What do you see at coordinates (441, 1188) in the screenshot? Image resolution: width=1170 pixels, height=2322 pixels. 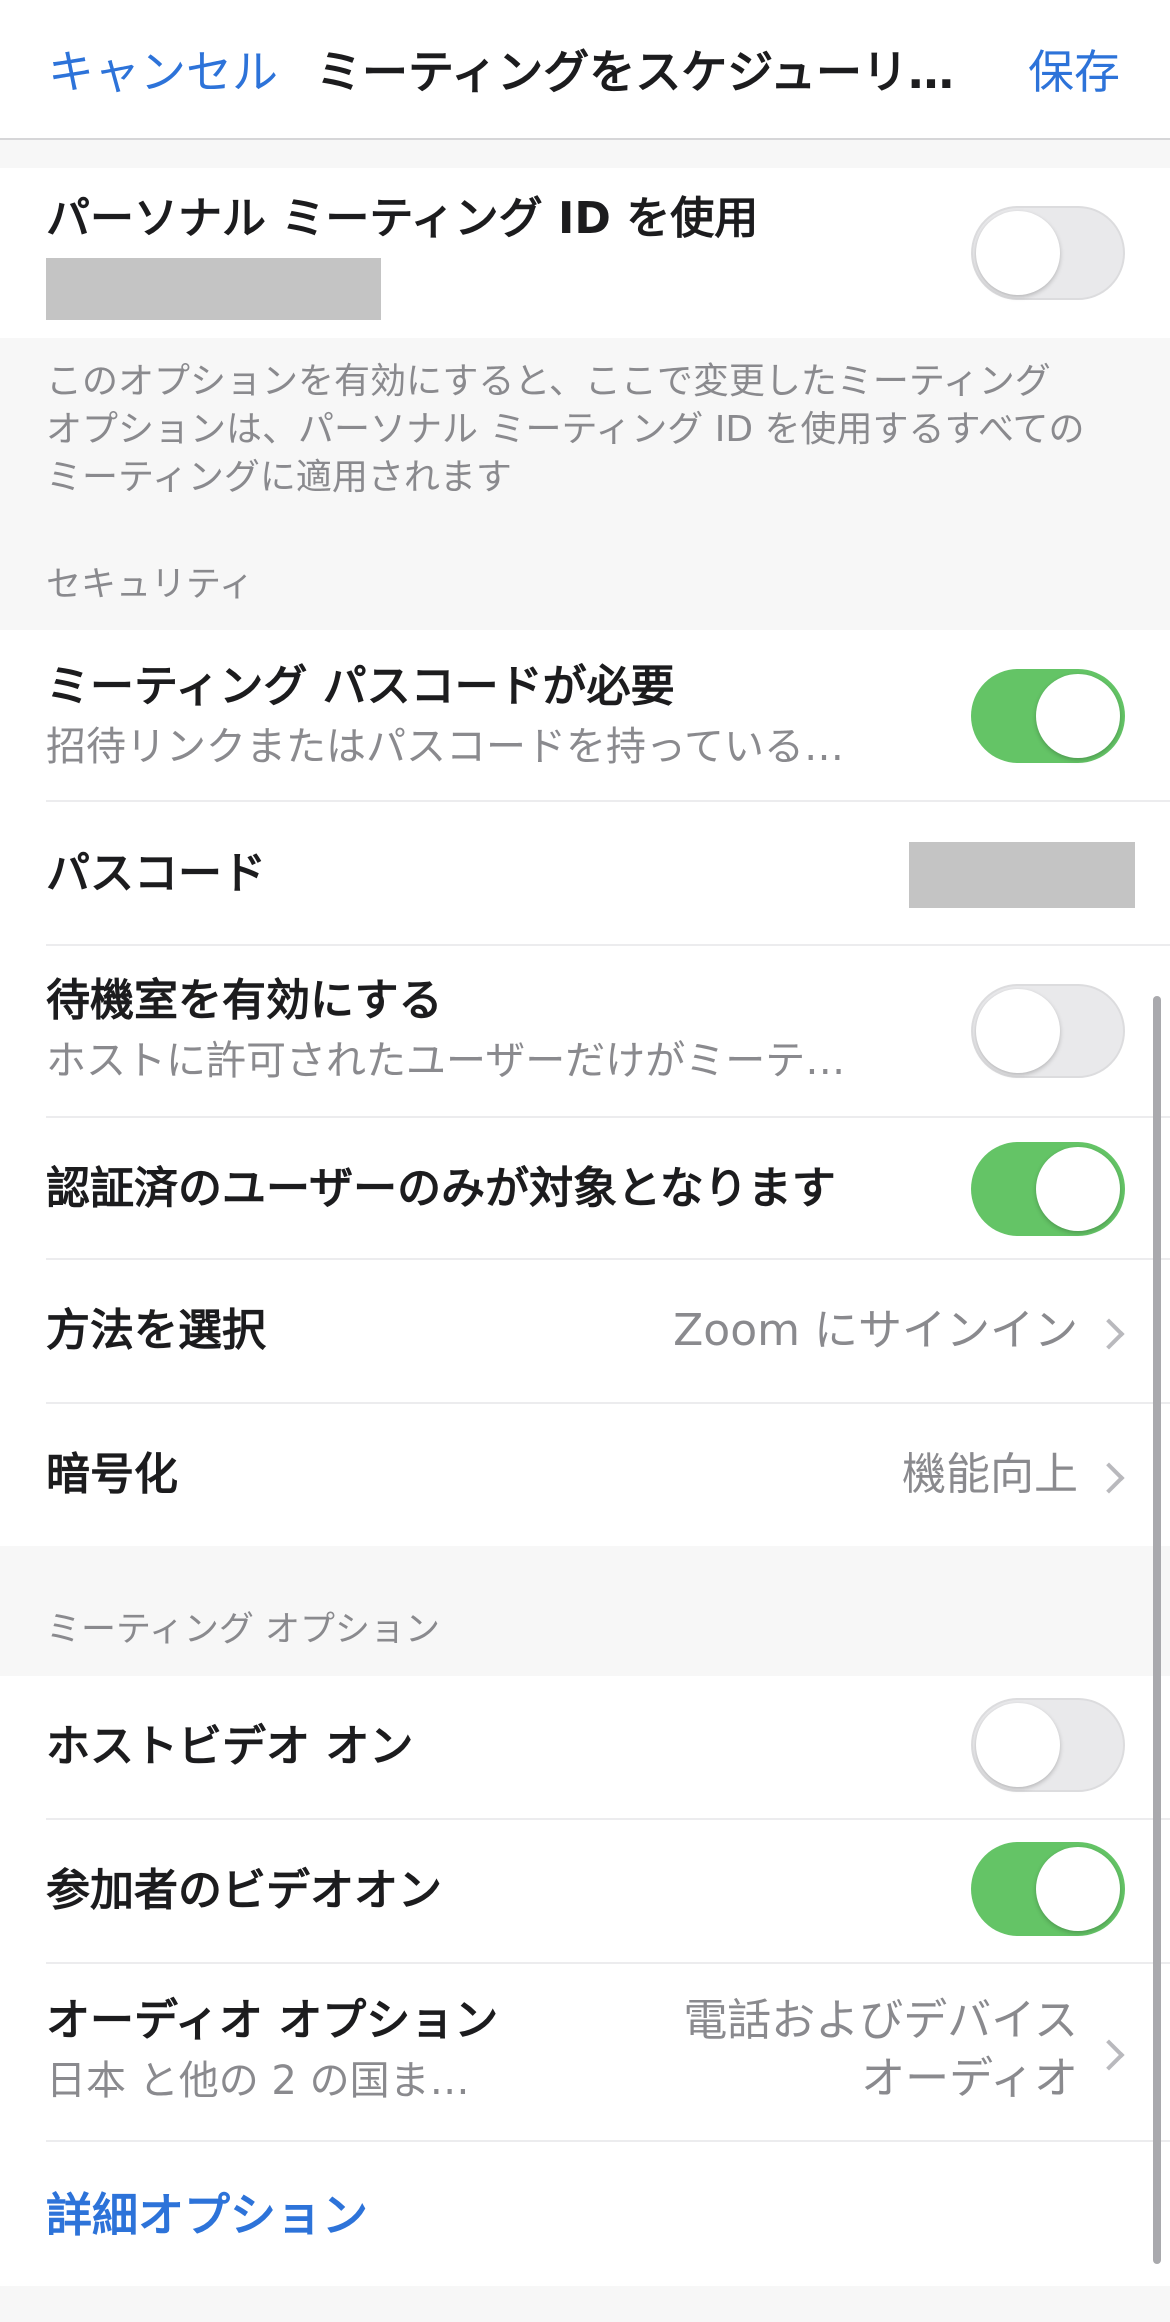 I see `row-title: 認証済のユーザーのみが対象となります` at bounding box center [441, 1188].